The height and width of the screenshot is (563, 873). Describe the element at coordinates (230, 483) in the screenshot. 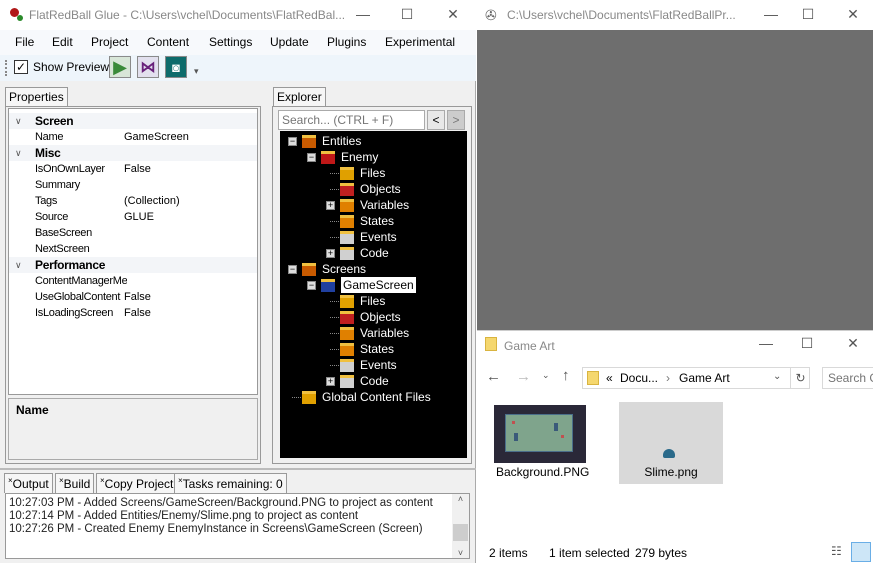

I see `tab-tasks: ×Tasks remaining: 0` at that location.